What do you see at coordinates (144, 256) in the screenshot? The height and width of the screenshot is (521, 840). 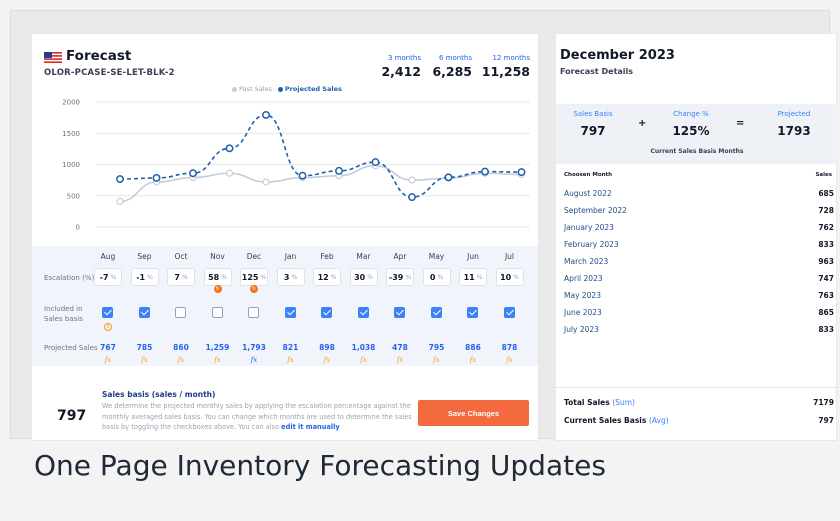 I see `month-label: Sep` at bounding box center [144, 256].